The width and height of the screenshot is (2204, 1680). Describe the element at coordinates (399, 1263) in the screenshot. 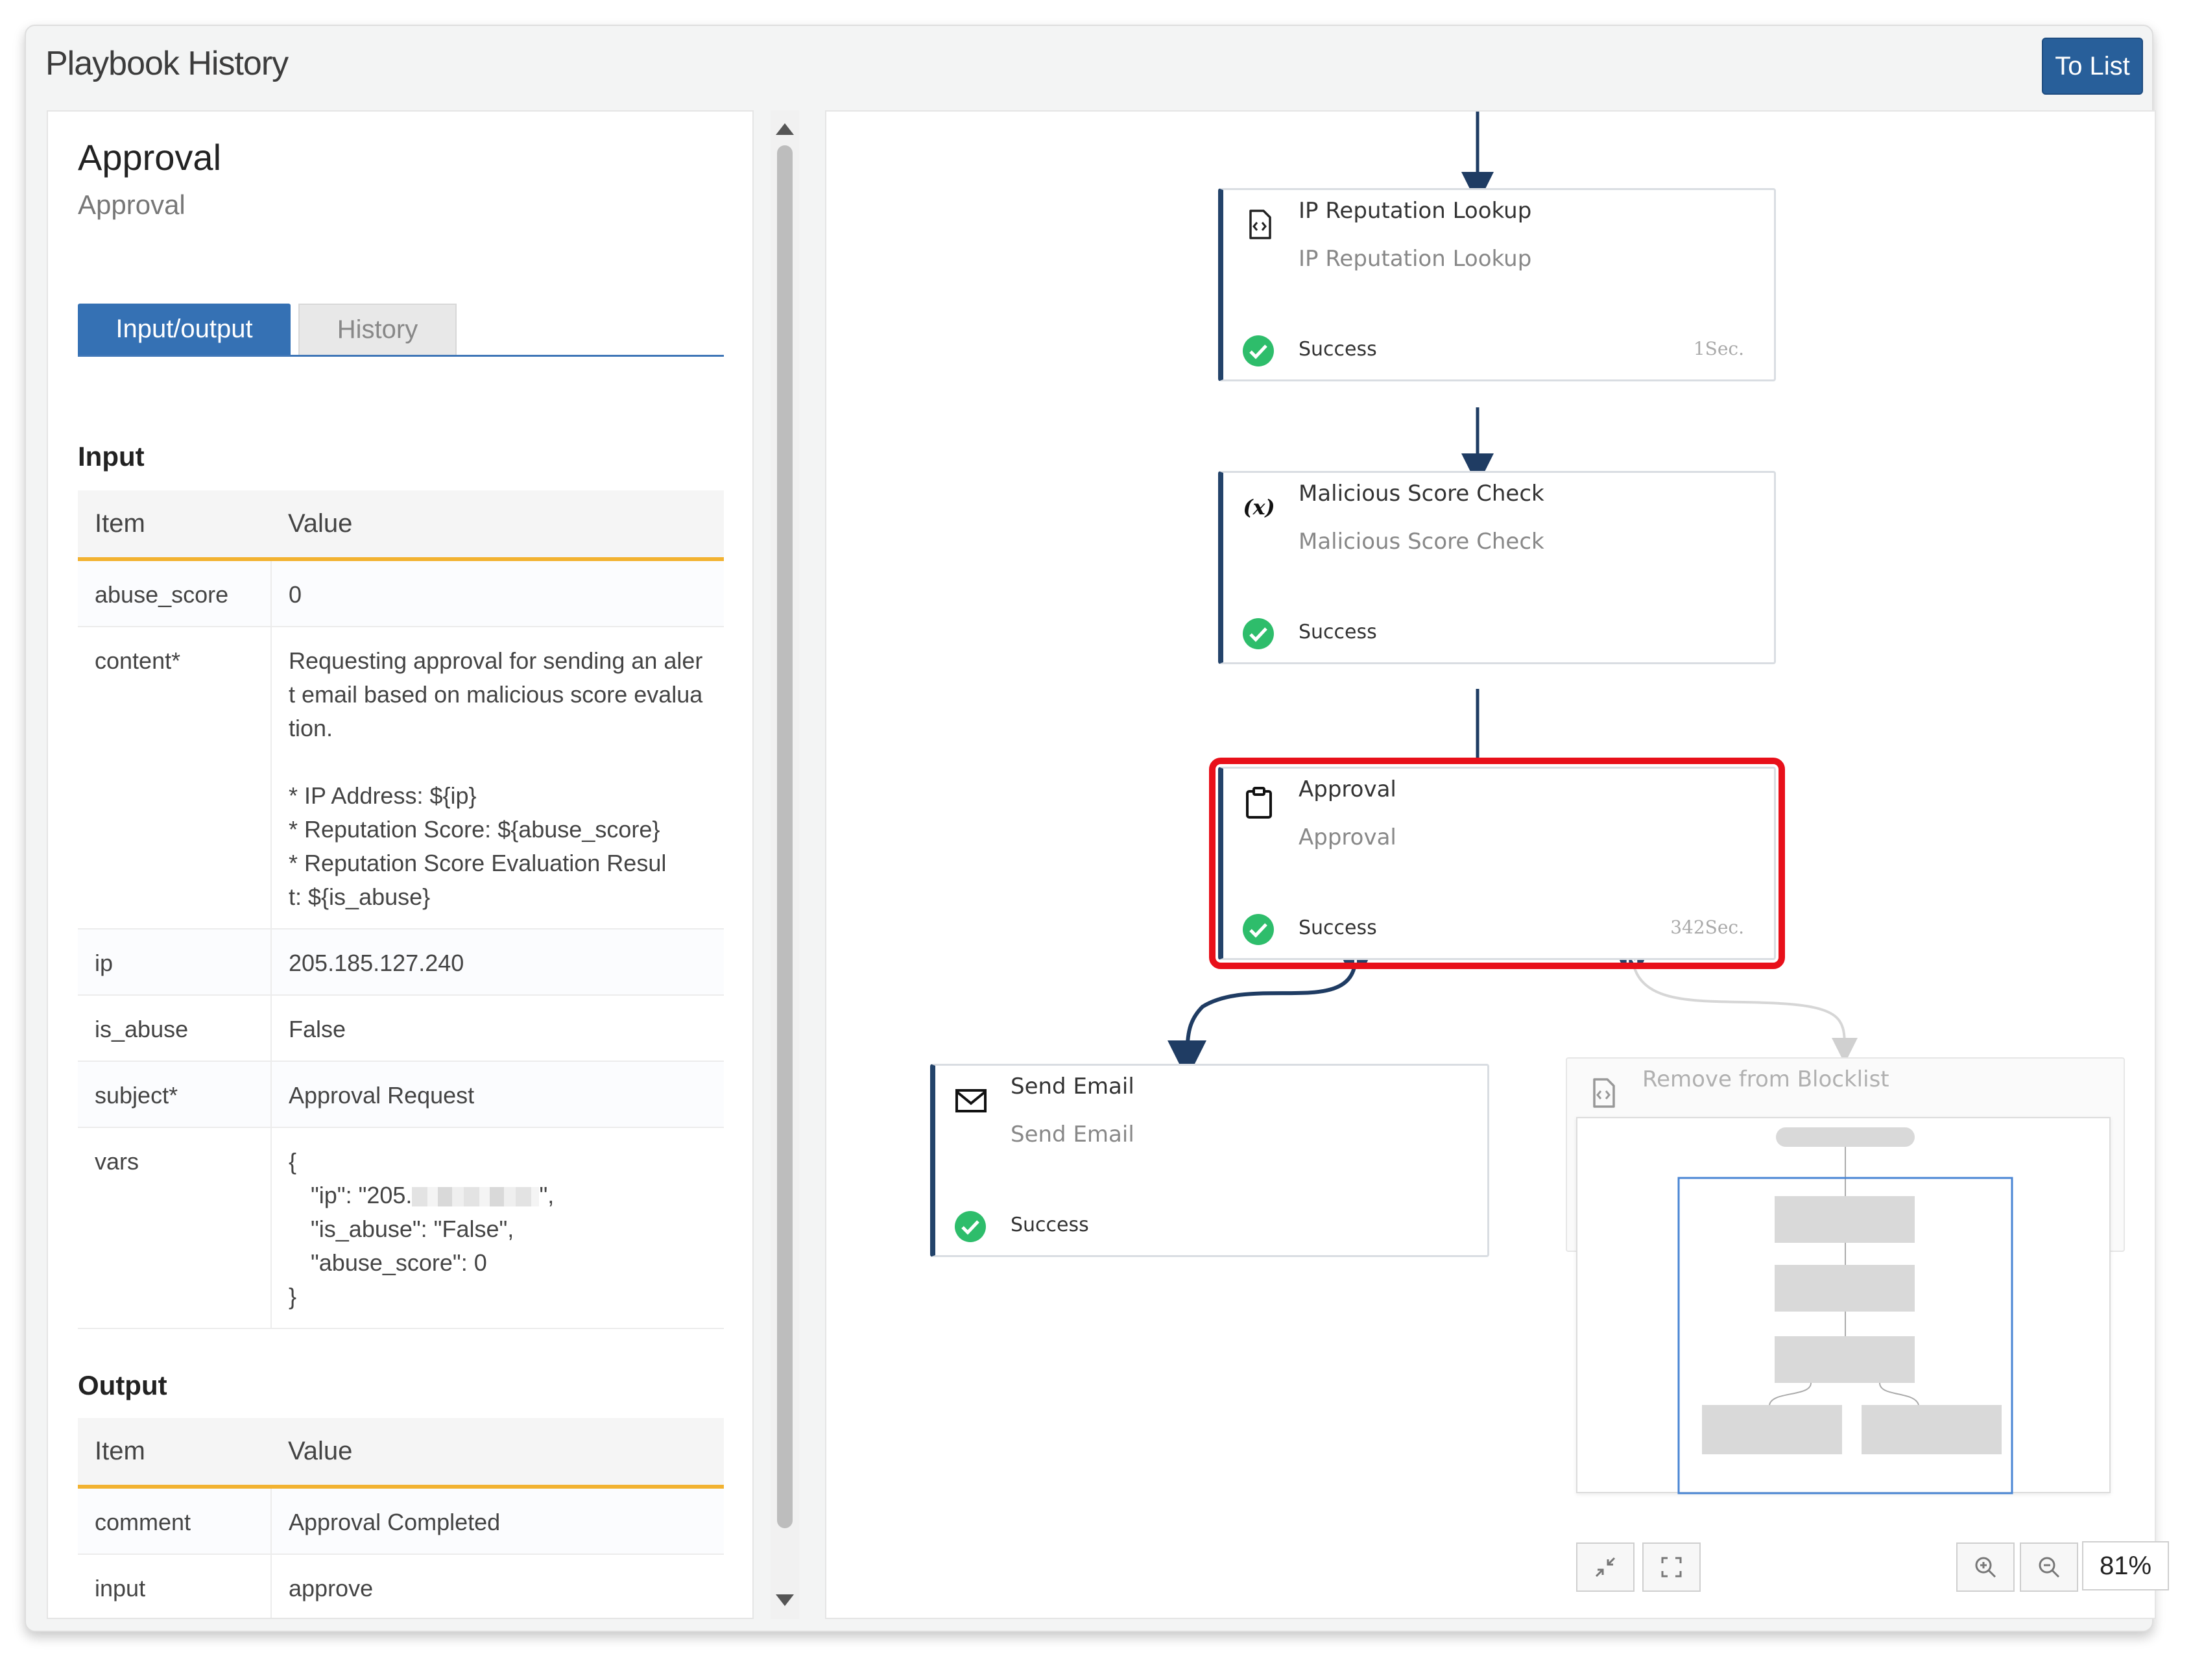

I see `vars-abuse-score-line: "abuse_score": 0` at that location.